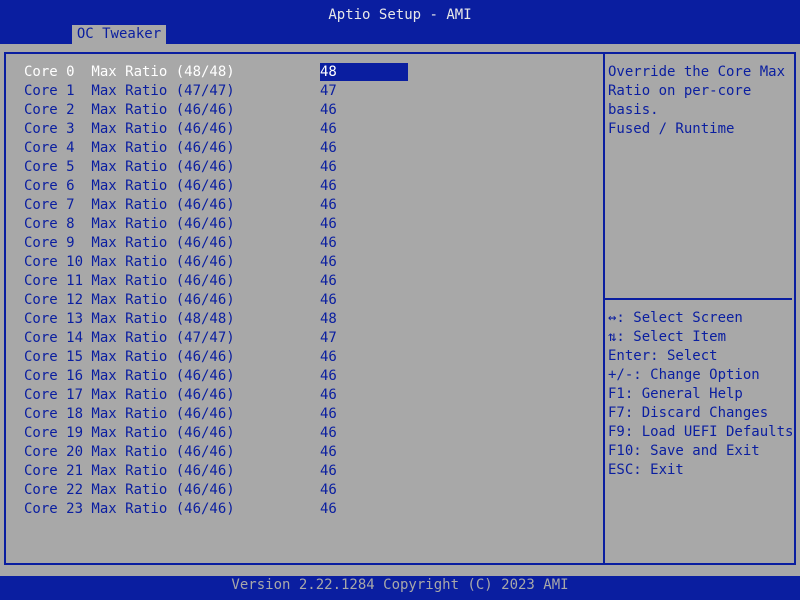 This screenshot has height=600, width=800. I want to click on setting-row-core-4: Core 4 Max Ratio (46/46) 46, so click(224, 148).